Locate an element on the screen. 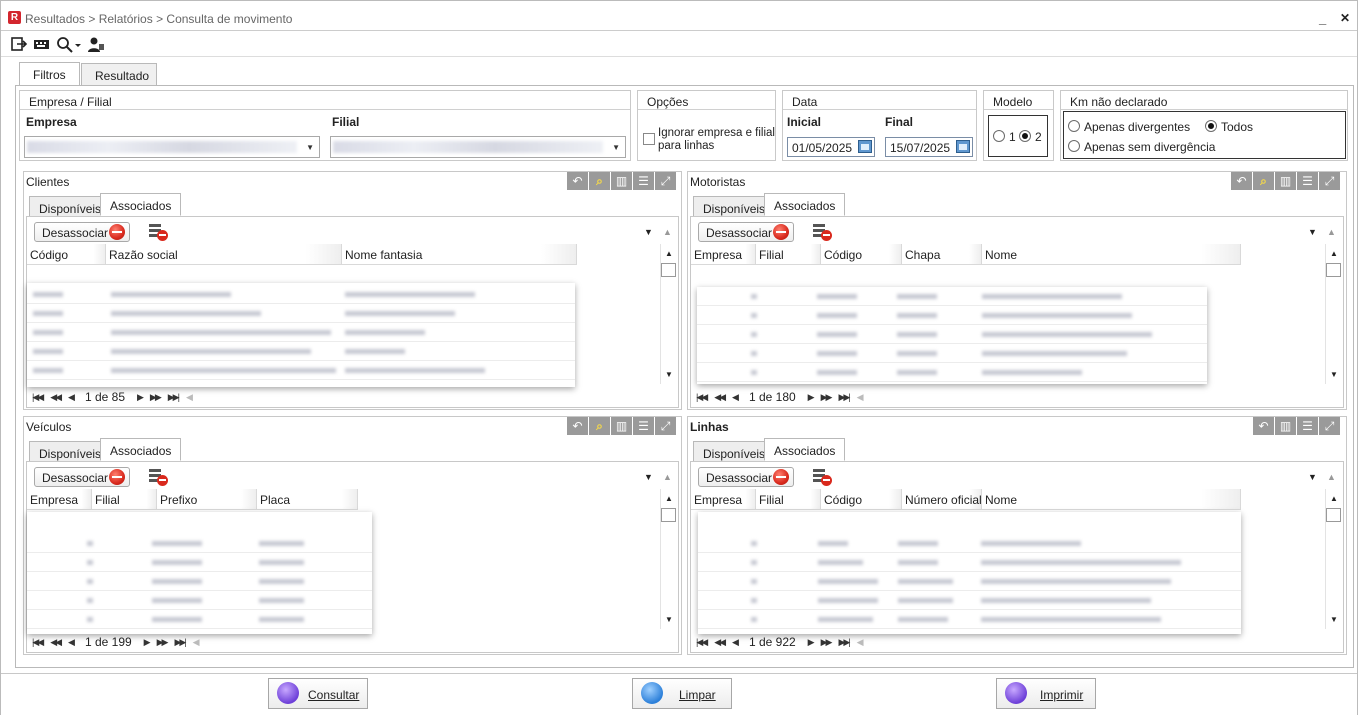  col-header: Chapa is located at coordinates (942, 254).